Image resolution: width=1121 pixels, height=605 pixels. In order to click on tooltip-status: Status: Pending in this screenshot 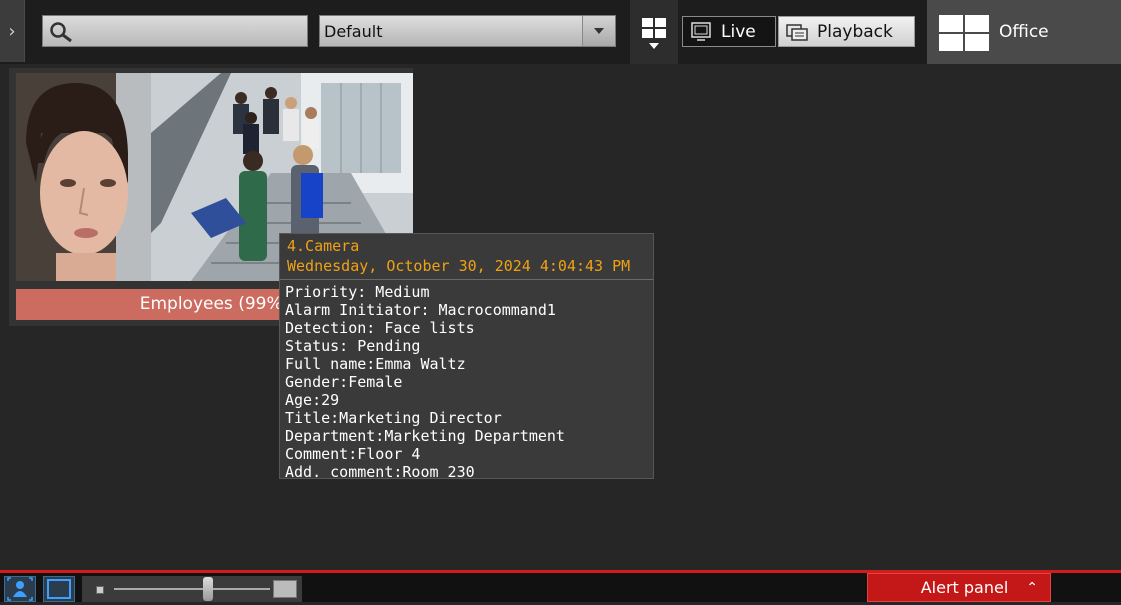, I will do `click(353, 346)`.